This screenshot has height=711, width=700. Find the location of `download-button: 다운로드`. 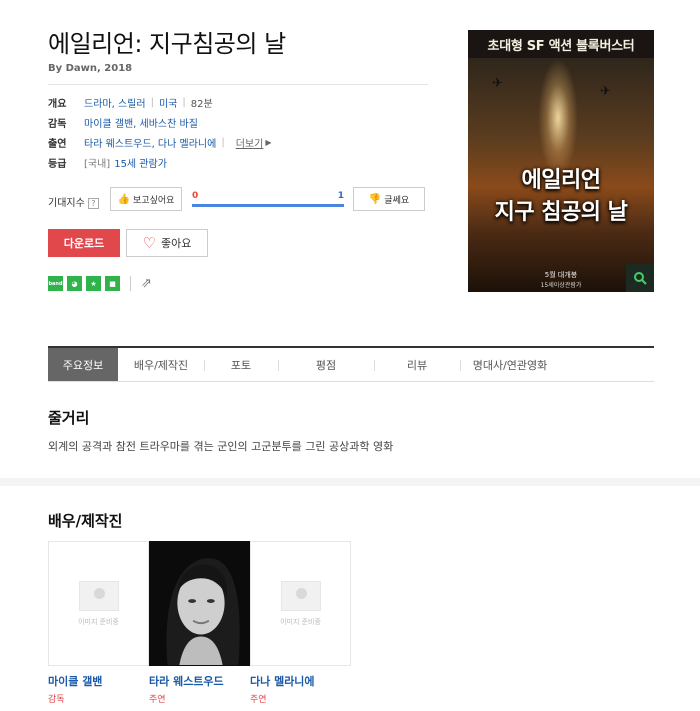

download-button: 다운로드 is located at coordinates (84, 243).